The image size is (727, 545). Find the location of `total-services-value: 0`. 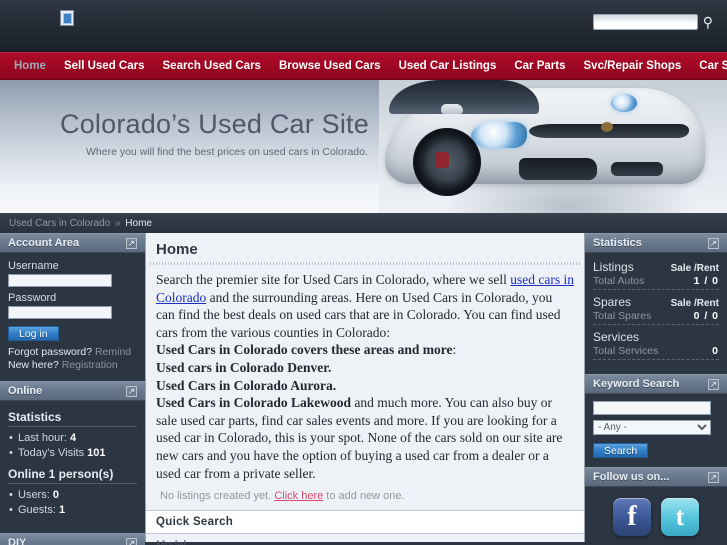

total-services-value: 0 is located at coordinates (715, 351).